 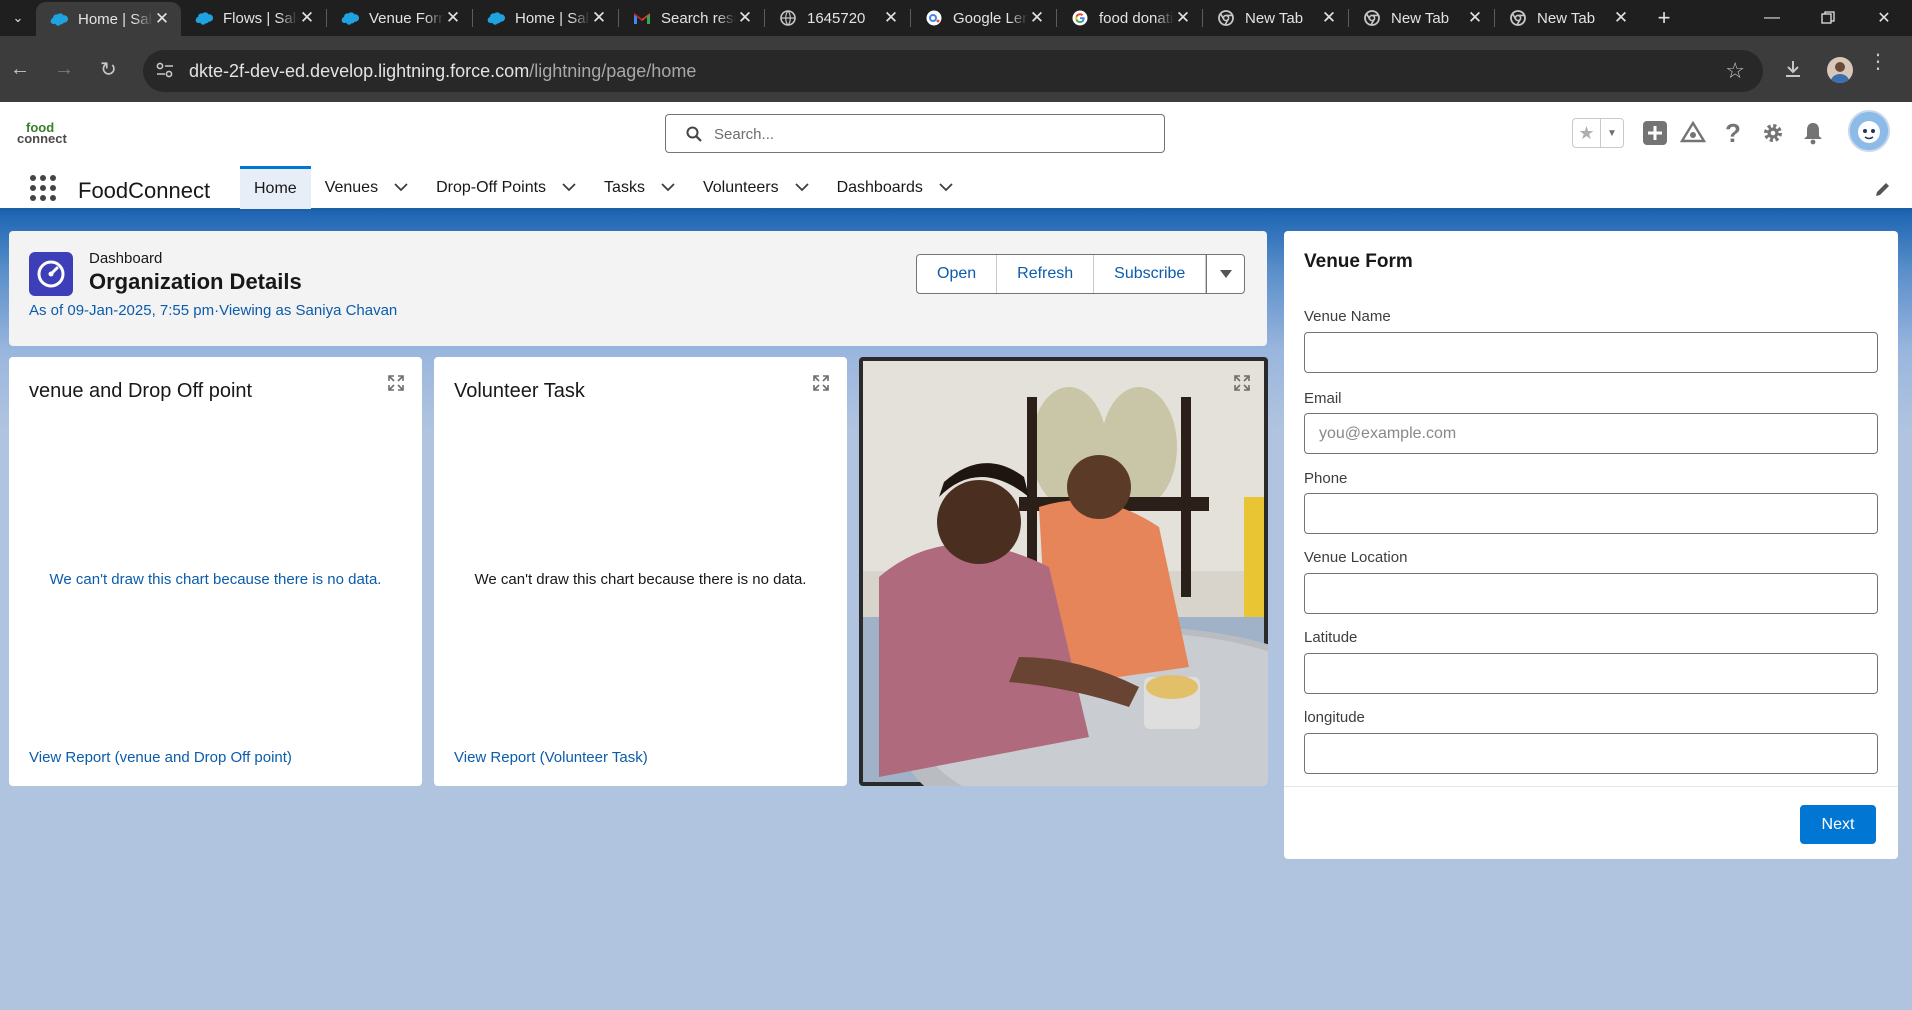 What do you see at coordinates (1655, 133) in the screenshot?
I see `global-actions-plus-icon` at bounding box center [1655, 133].